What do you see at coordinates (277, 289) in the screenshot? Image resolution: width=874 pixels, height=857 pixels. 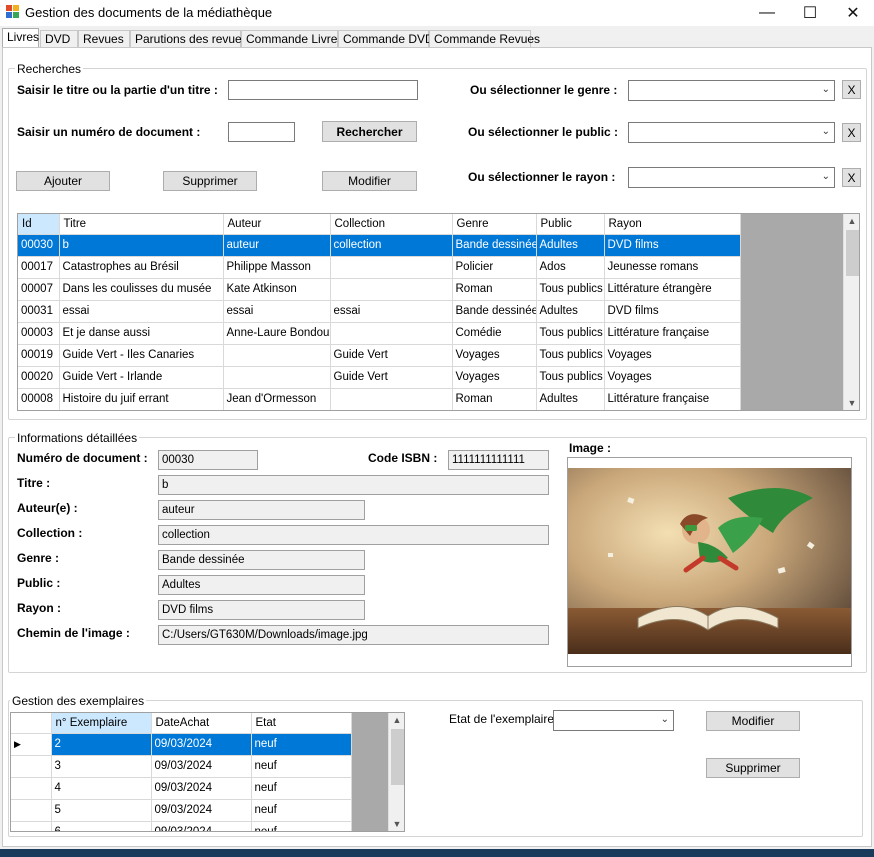 I see `table-cell: Kate Atkinson` at bounding box center [277, 289].